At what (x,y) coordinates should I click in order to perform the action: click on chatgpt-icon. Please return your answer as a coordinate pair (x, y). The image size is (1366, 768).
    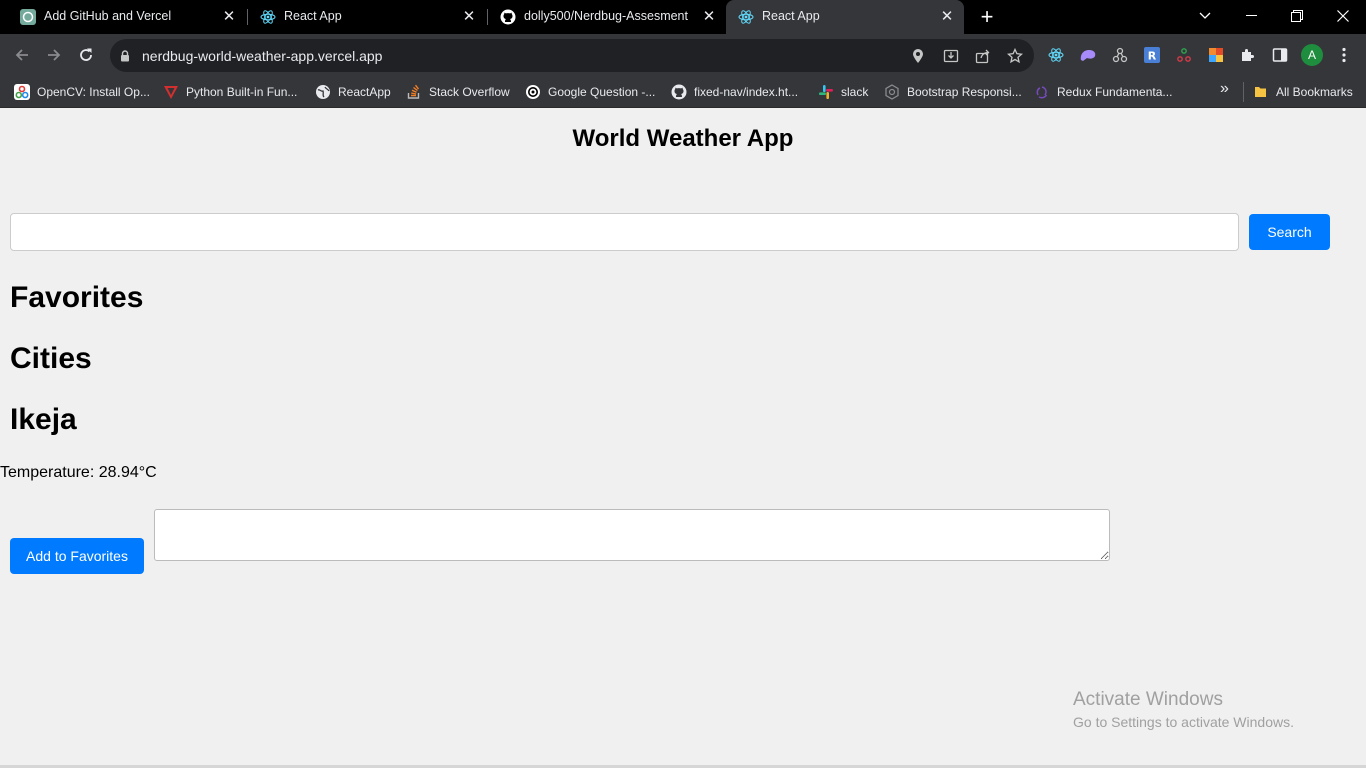
    Looking at the image, I should click on (28, 17).